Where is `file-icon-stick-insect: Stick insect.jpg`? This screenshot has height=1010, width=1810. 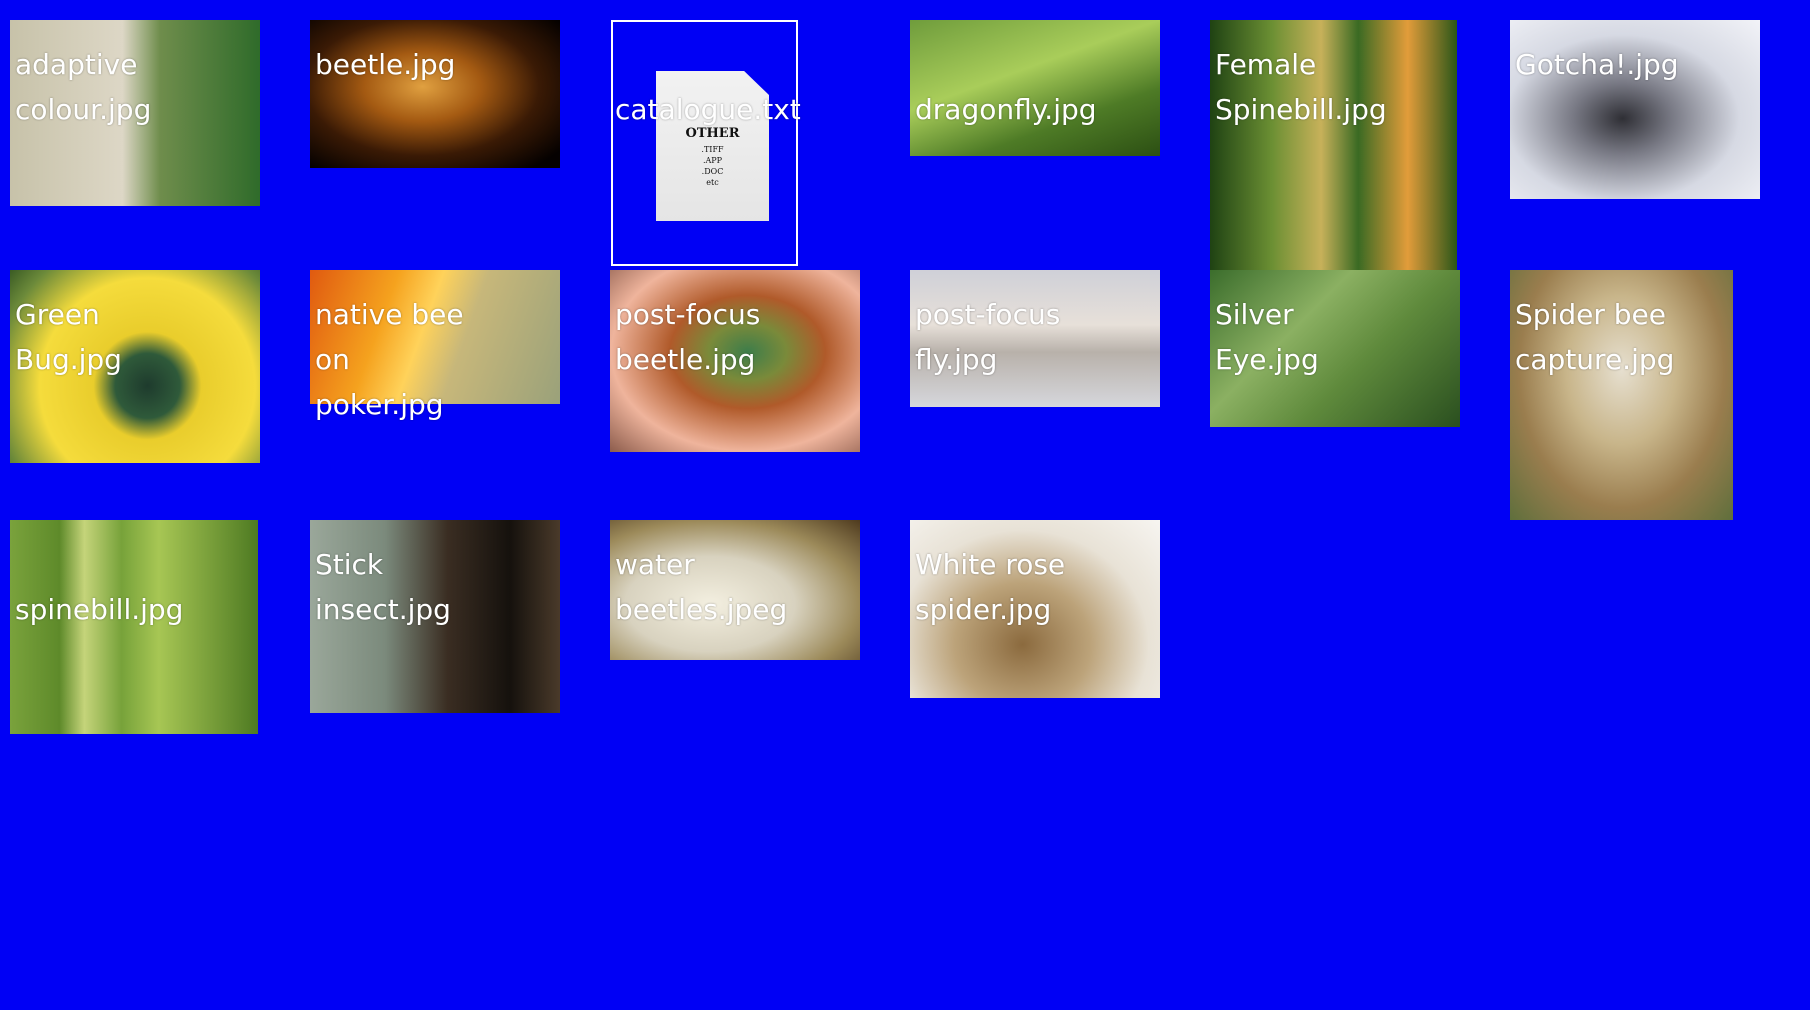
file-icon-stick-insect: Stick insect.jpg is located at coordinates (435, 616).